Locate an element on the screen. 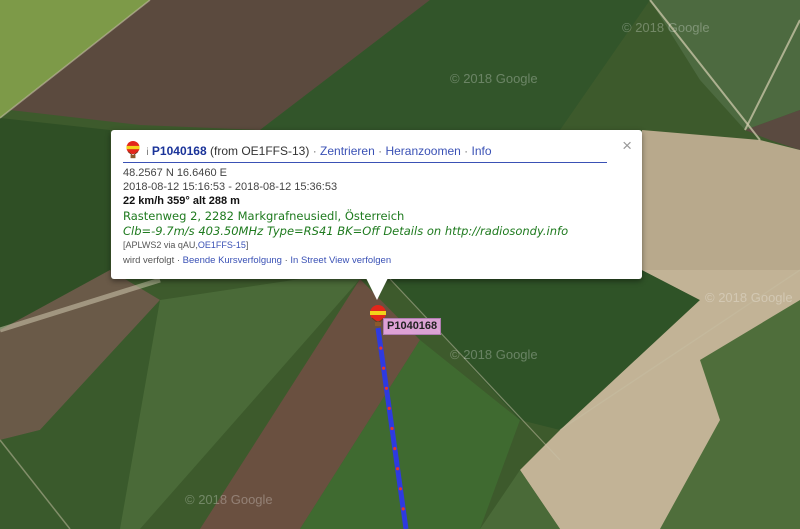 This screenshot has height=529, width=800. balloon-icon is located at coordinates (133, 151).